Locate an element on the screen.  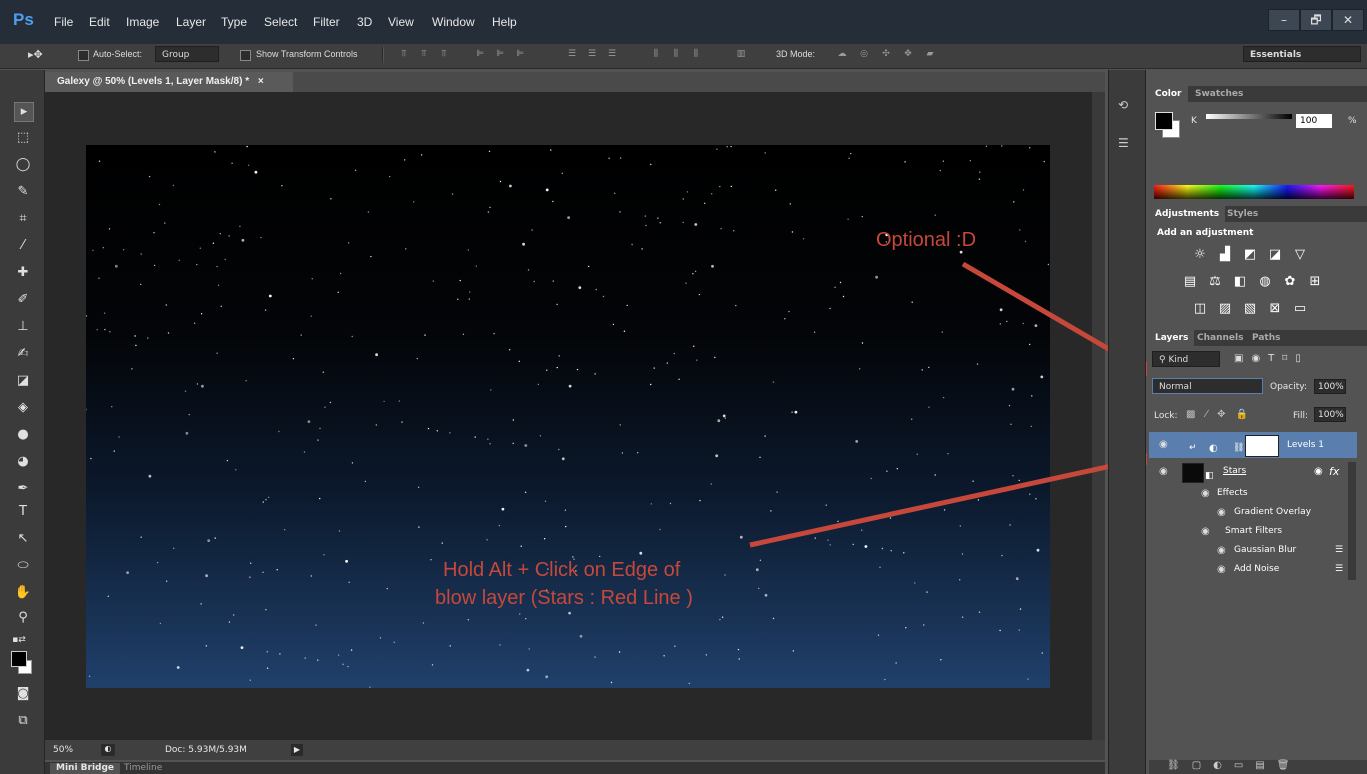
annotation-optional: Optional :D is located at coordinates (926, 240).